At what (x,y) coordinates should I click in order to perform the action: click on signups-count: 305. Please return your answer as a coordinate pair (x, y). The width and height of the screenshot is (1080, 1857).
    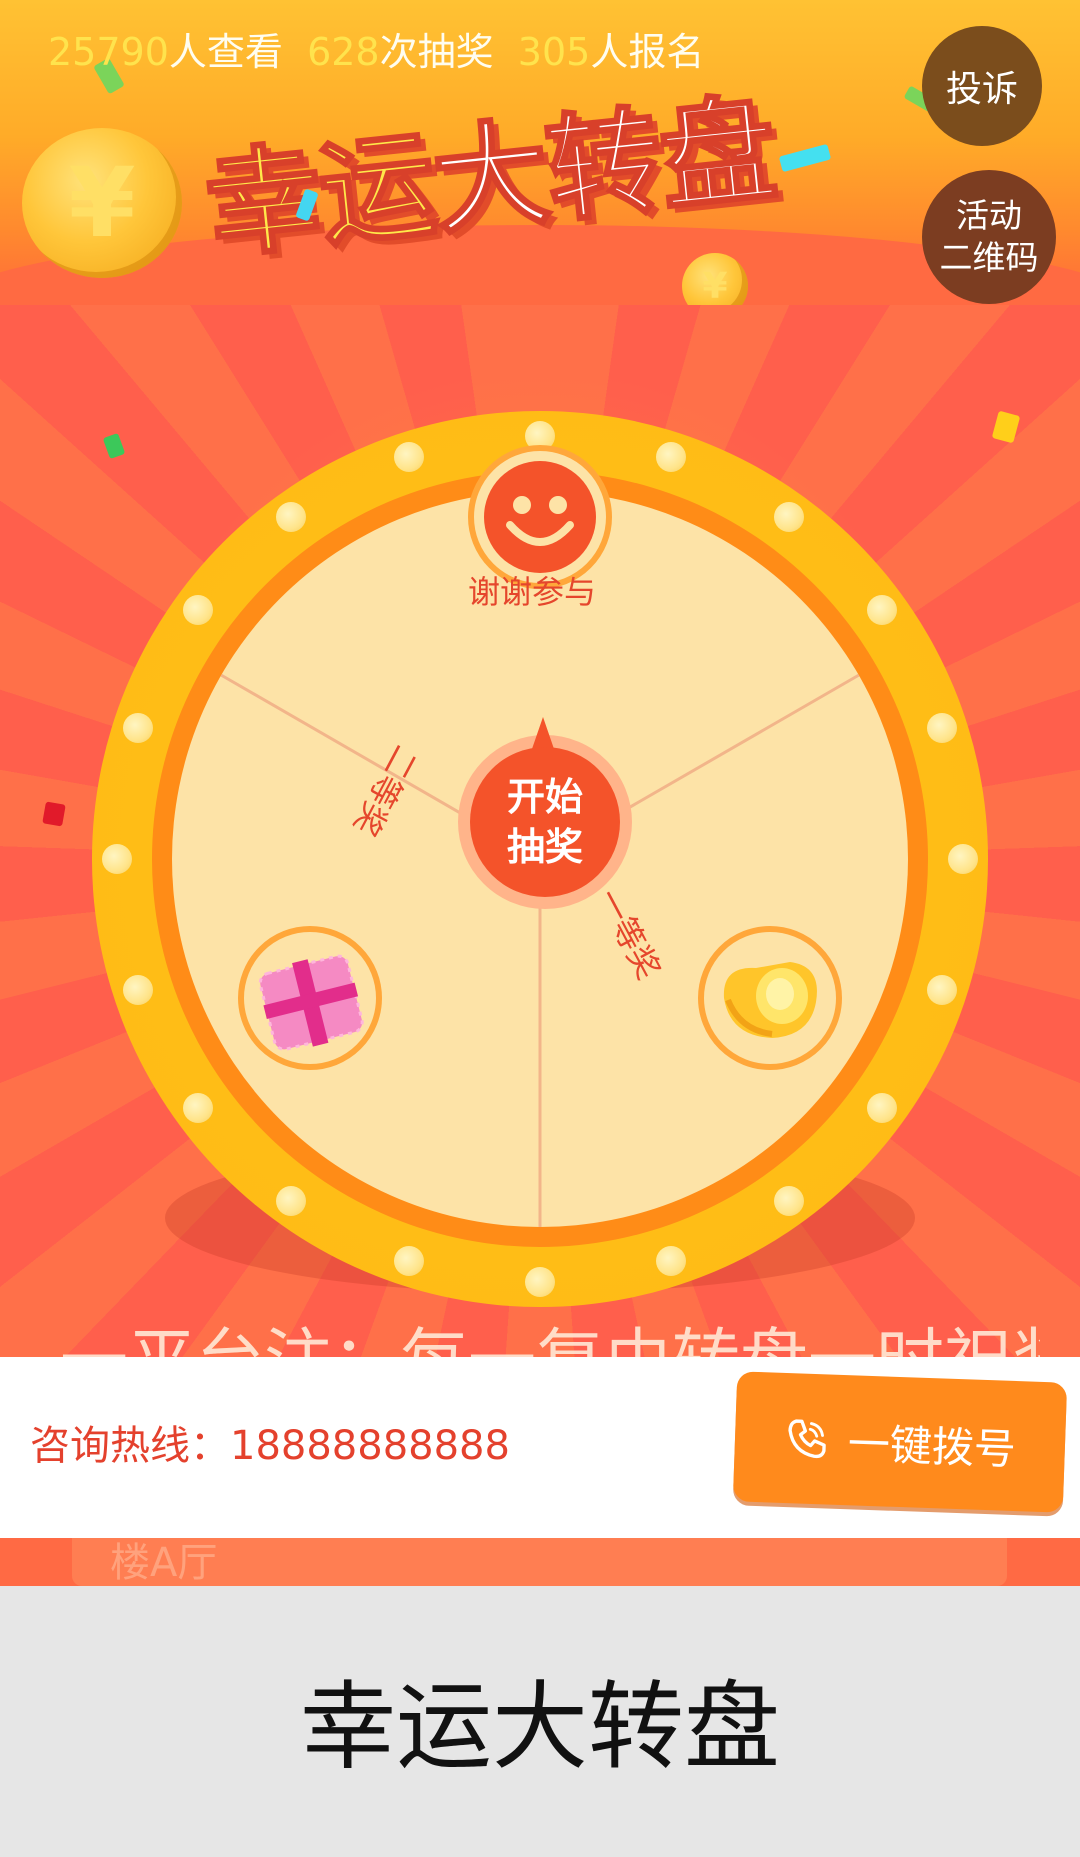
    Looking at the image, I should click on (554, 52).